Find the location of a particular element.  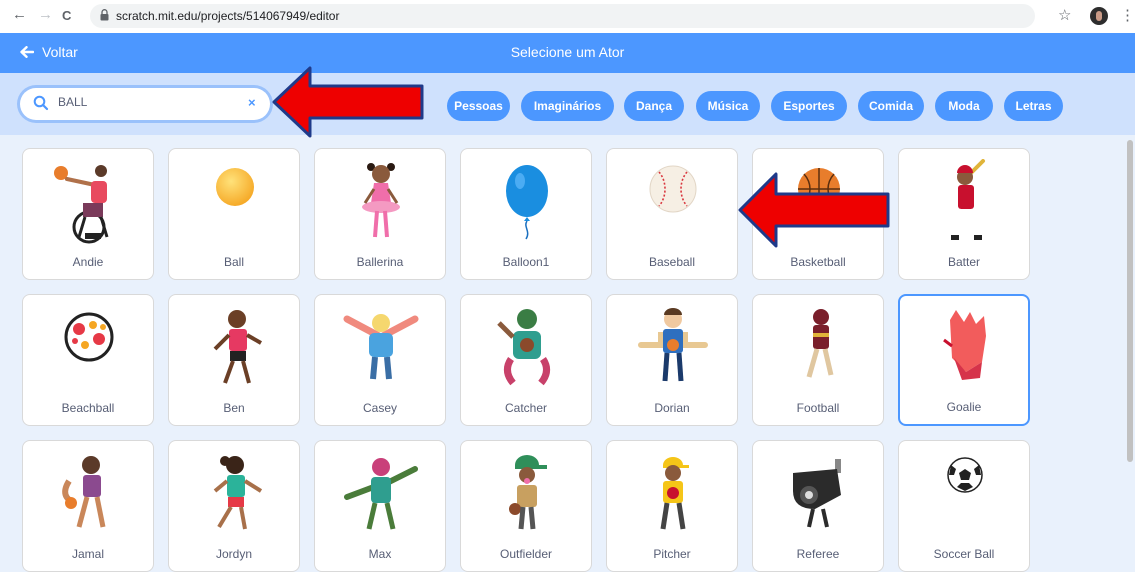

sprite-tile-andie: Andie is located at coordinates (88, 214).